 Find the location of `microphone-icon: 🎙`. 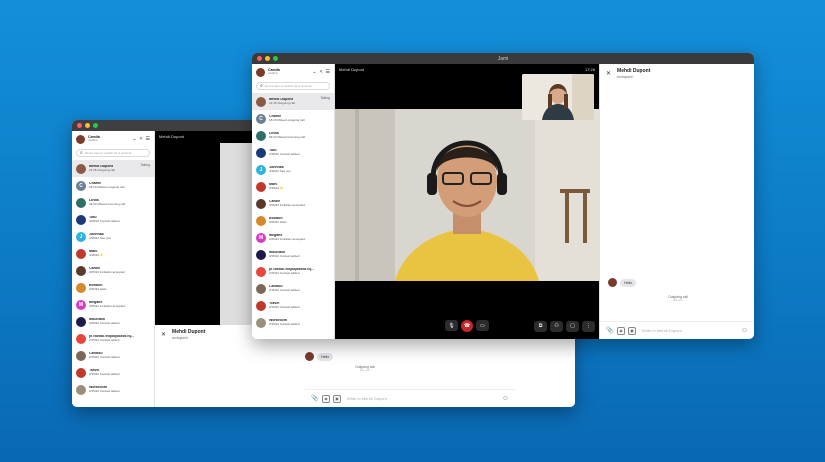

microphone-icon: 🎙 is located at coordinates (451, 325).